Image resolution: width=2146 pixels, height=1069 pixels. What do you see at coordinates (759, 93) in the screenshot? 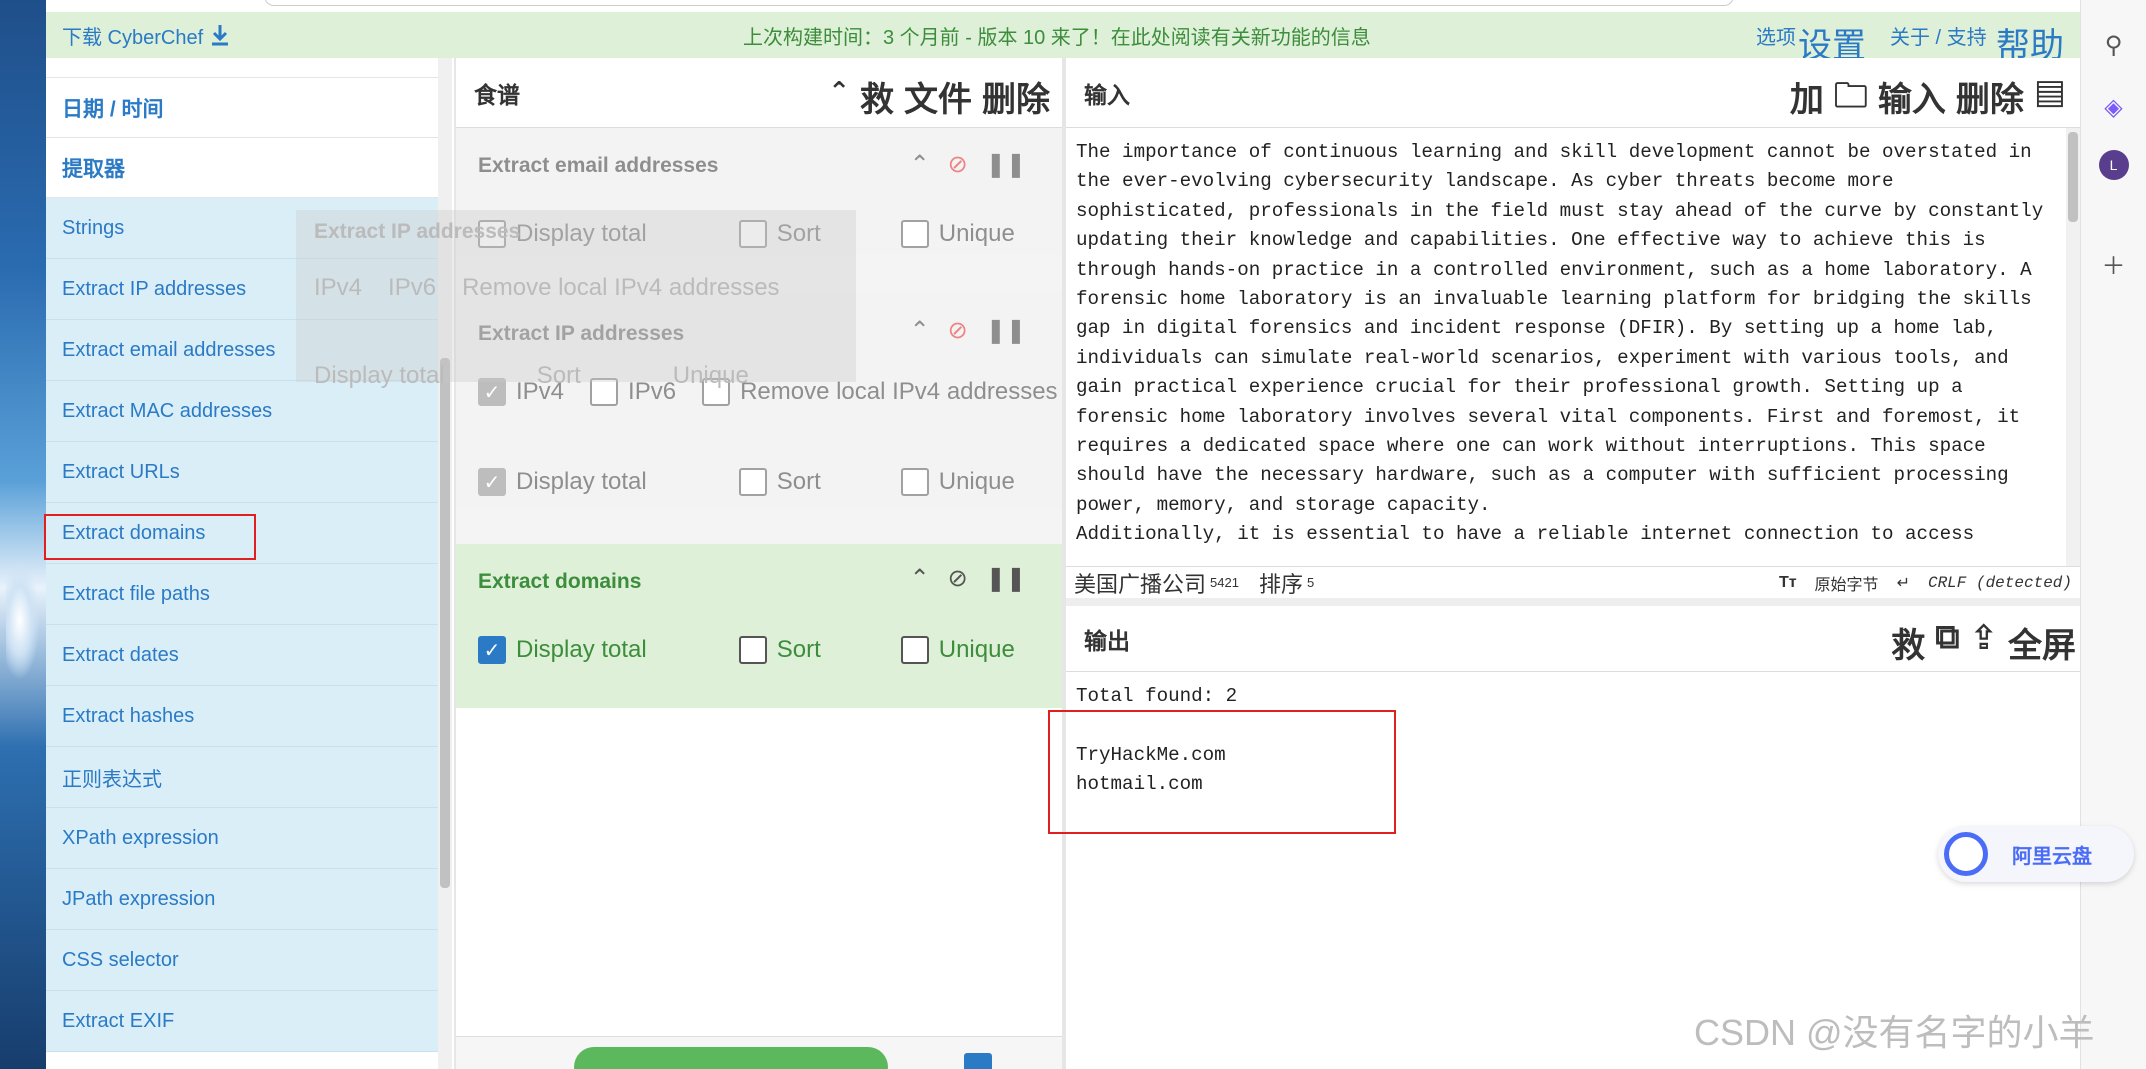
I see `recipe-header: 食谱 ⌃ 救 文件 删除` at bounding box center [759, 93].